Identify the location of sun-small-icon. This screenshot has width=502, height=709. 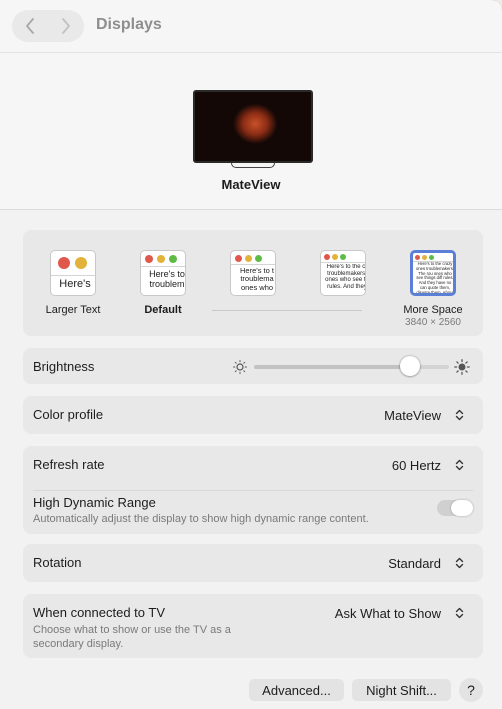
(240, 367).